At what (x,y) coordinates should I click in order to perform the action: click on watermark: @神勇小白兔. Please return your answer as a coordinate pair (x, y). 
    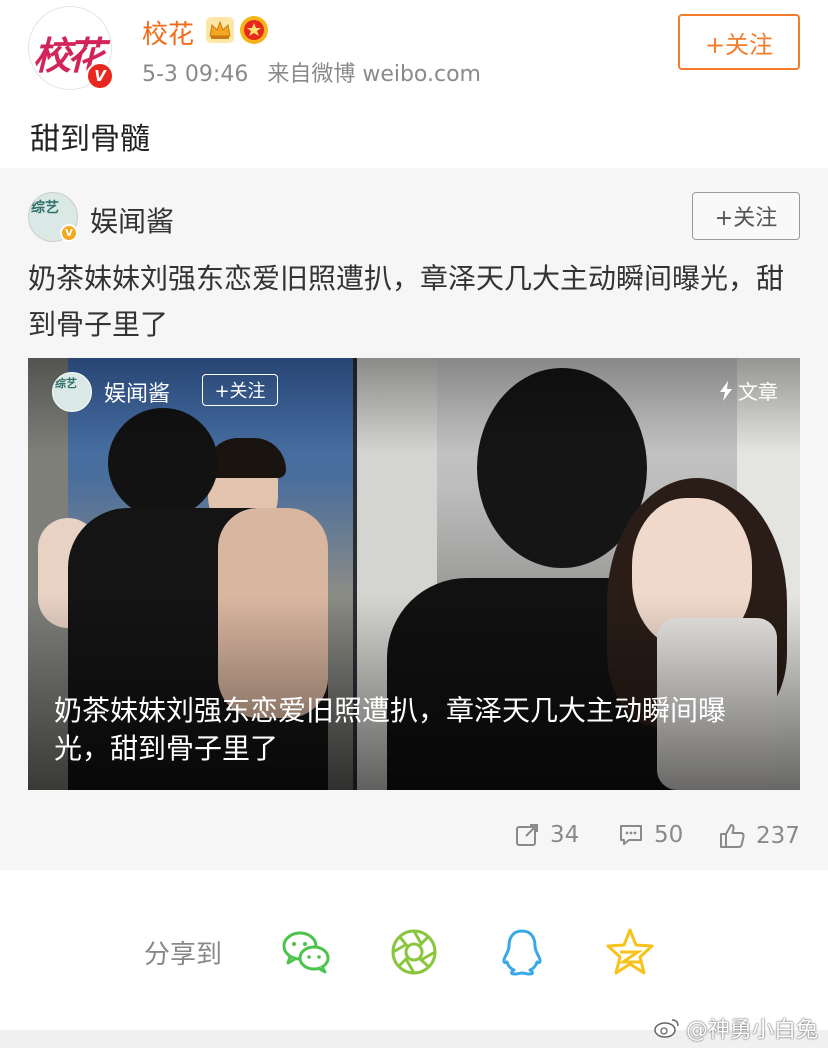
    Looking at the image, I should click on (736, 1028).